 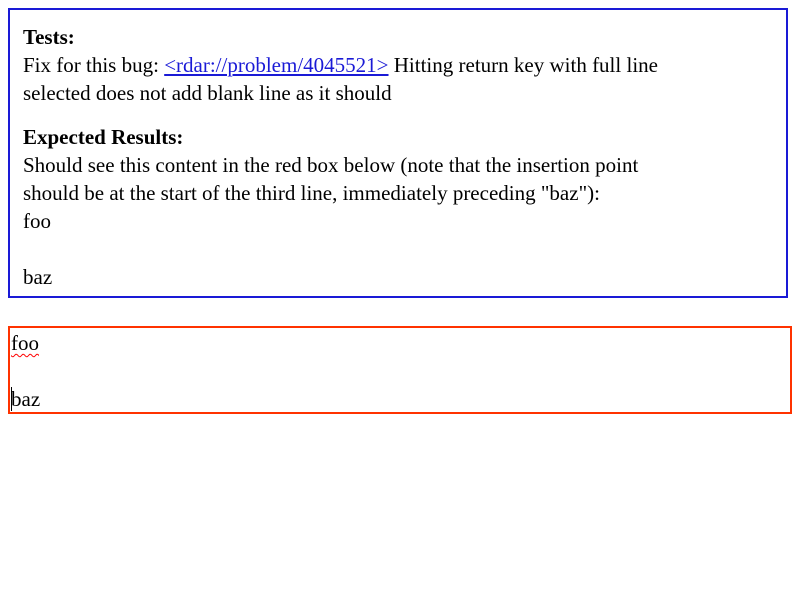 I want to click on expected-content-line-1: foo, so click(x=37, y=221).